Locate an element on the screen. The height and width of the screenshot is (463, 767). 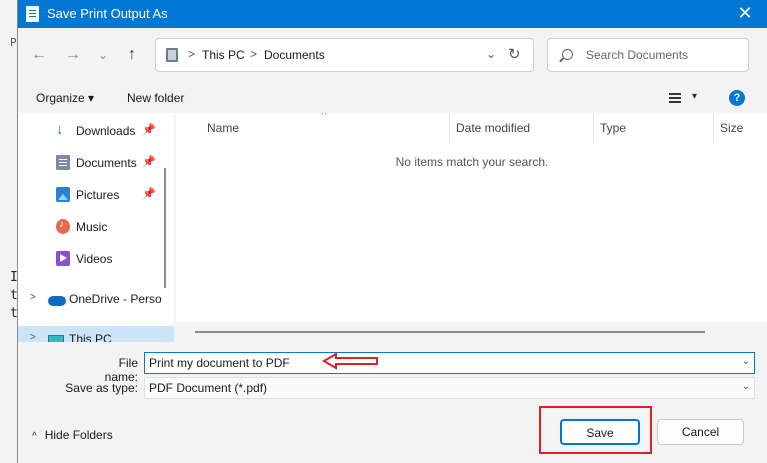
dialog-title: Save Print Output As is located at coordinates (107, 13).